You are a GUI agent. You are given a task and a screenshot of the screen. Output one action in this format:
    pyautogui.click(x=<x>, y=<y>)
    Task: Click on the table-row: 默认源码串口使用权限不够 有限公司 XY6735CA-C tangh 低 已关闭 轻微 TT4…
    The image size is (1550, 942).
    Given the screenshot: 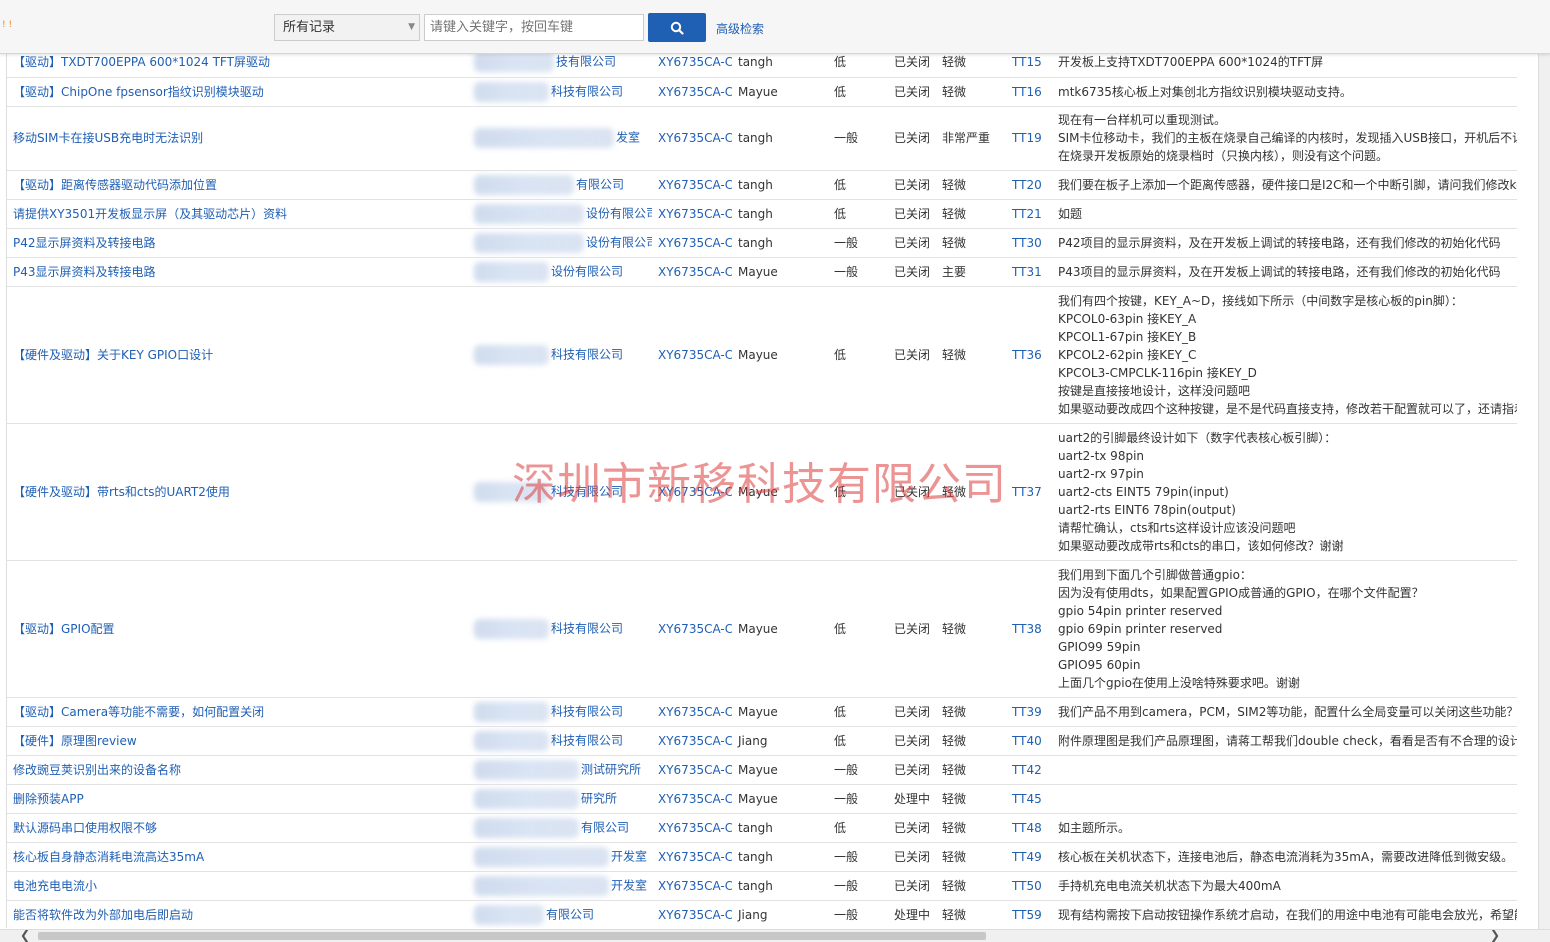 What is the action you would take?
    pyautogui.click(x=762, y=828)
    